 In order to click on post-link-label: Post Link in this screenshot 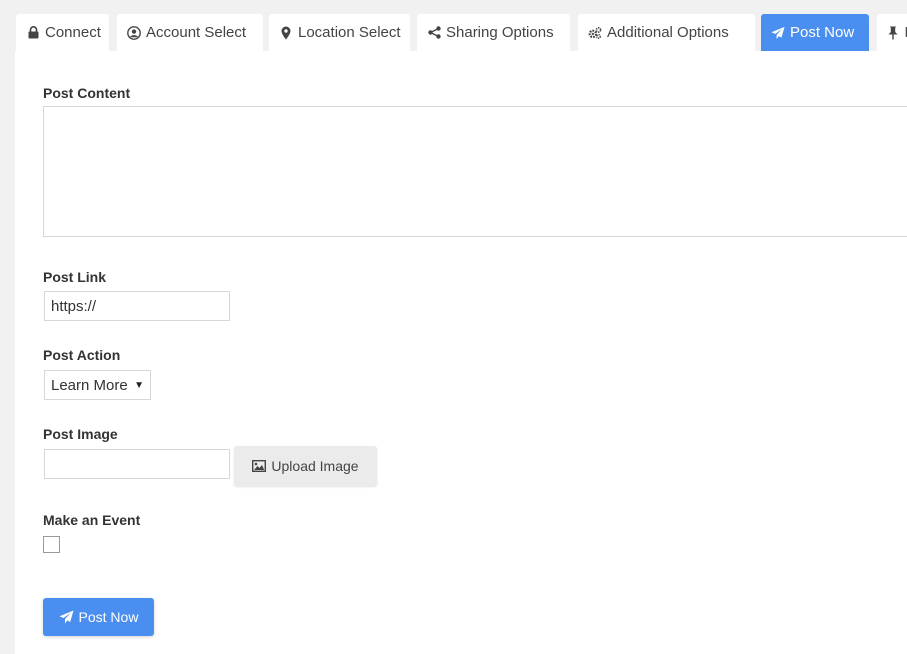, I will do `click(75, 277)`.